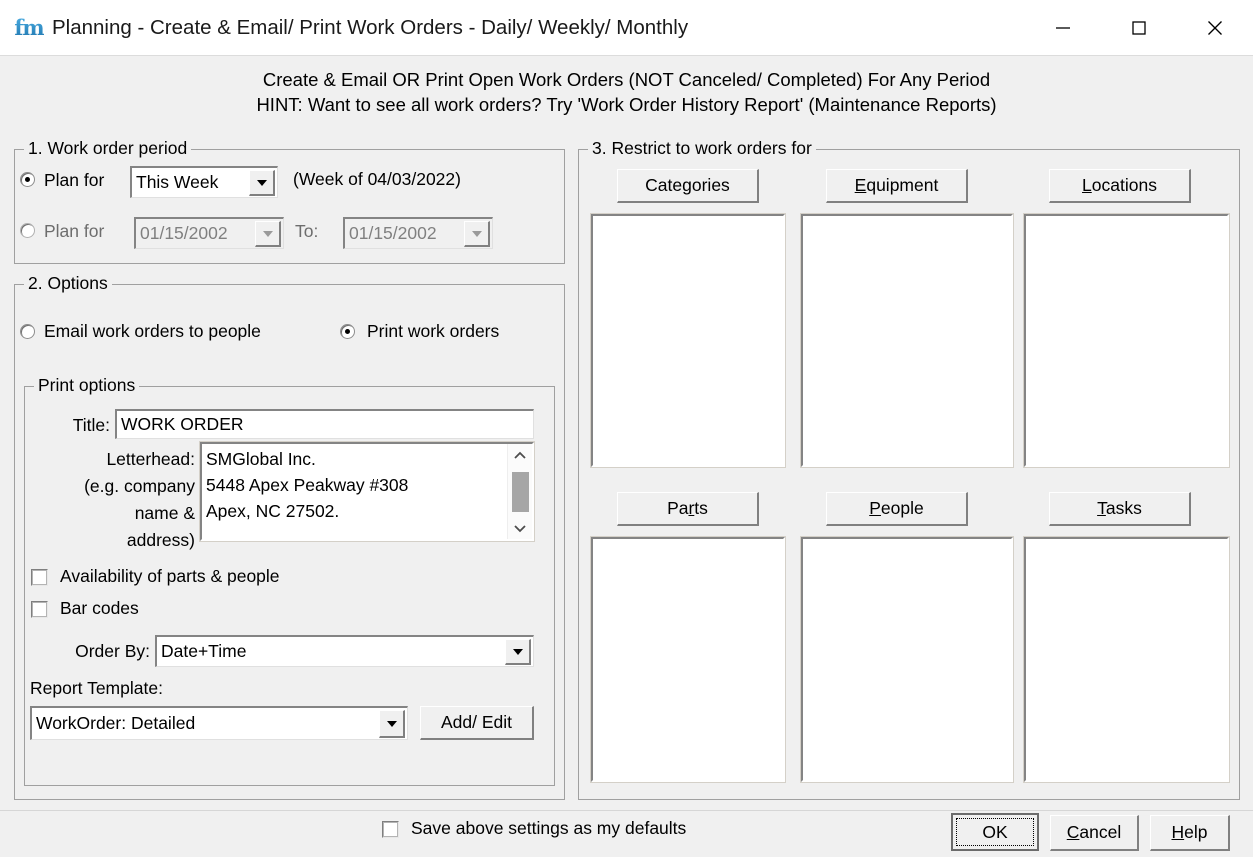  Describe the element at coordinates (347, 331) in the screenshot. I see `radio-print-work-orders` at that location.